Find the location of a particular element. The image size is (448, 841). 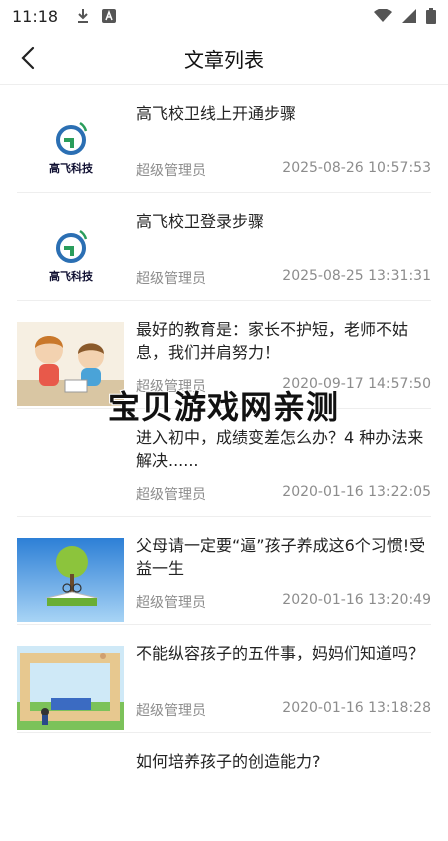

app-header: 文章列表 is located at coordinates (224, 58).